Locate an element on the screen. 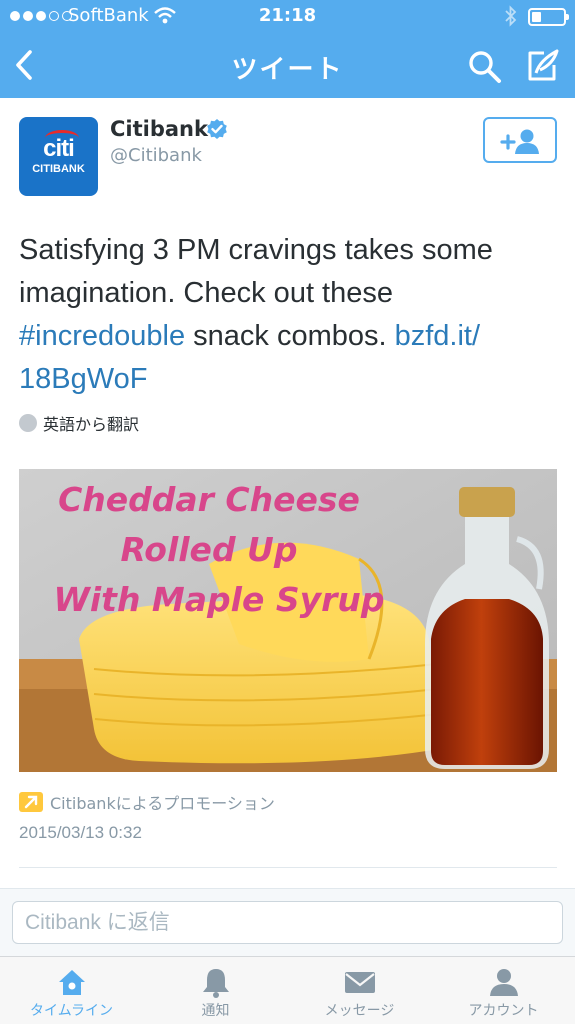 Image resolution: width=575 pixels, height=1024 pixels. media-caption-line-3: With Maple Syrup is located at coordinates (218, 599).